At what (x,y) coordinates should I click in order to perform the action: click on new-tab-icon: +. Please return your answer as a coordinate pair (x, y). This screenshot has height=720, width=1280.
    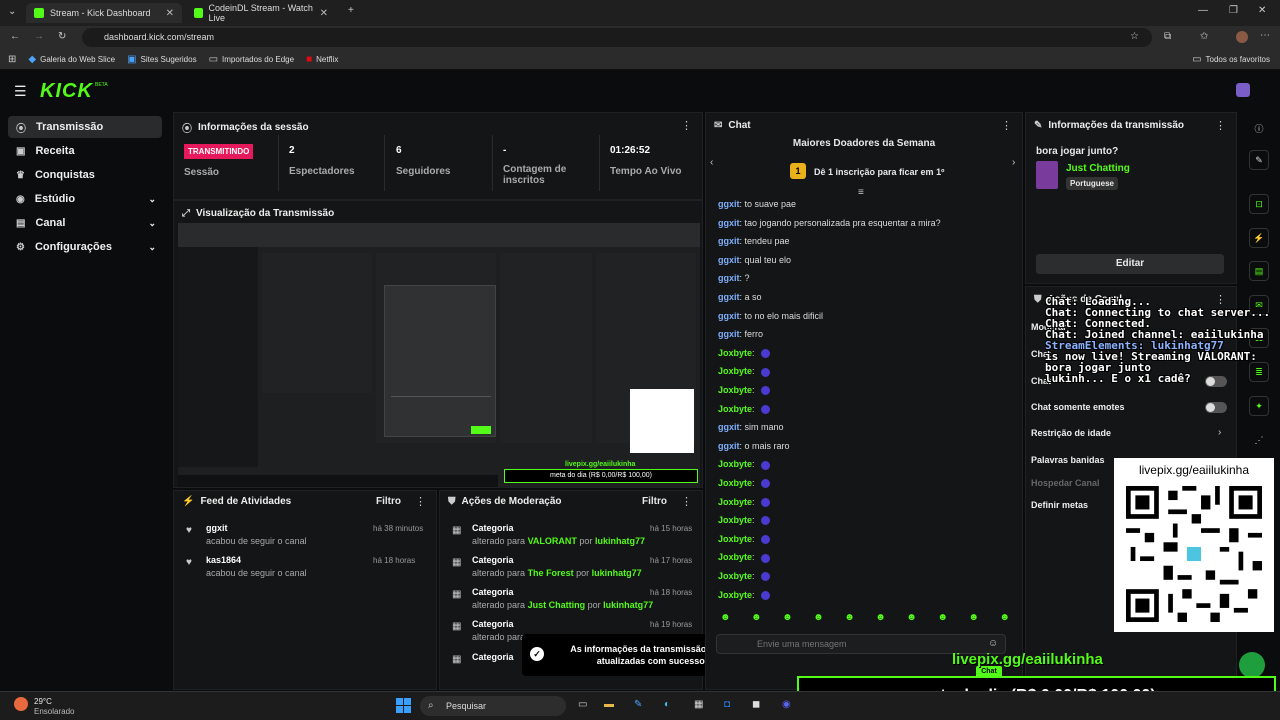
    Looking at the image, I should click on (351, 10).